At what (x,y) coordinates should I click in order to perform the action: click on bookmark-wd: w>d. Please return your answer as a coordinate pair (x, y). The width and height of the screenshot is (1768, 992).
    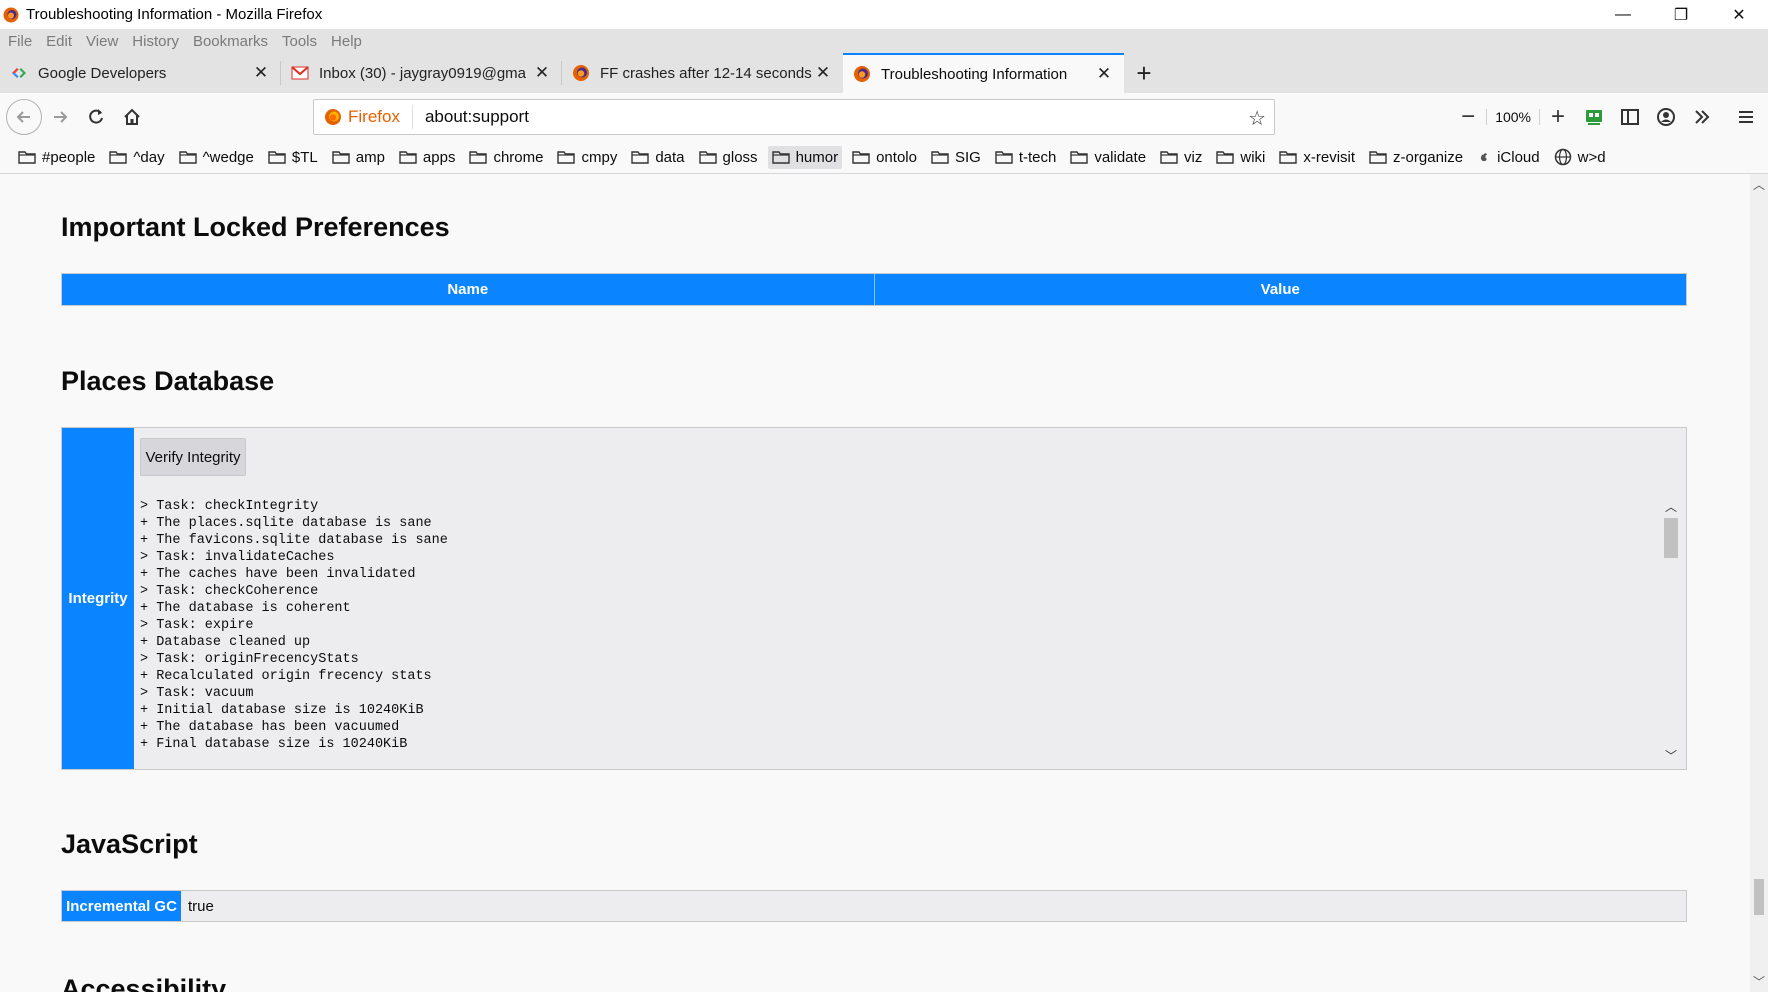
    Looking at the image, I should click on (1580, 157).